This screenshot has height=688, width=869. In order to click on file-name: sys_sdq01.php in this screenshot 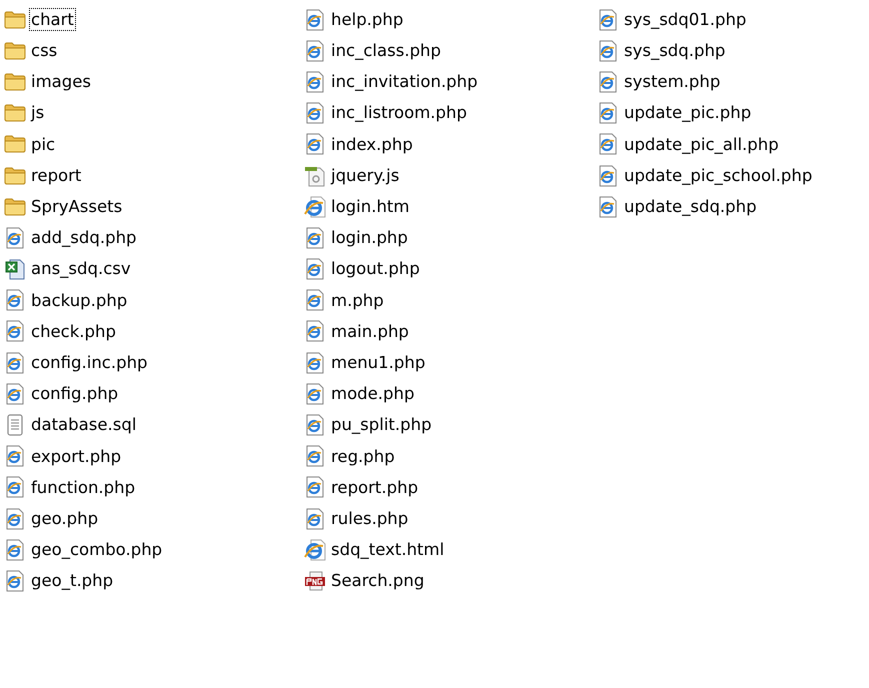, I will do `click(685, 20)`.